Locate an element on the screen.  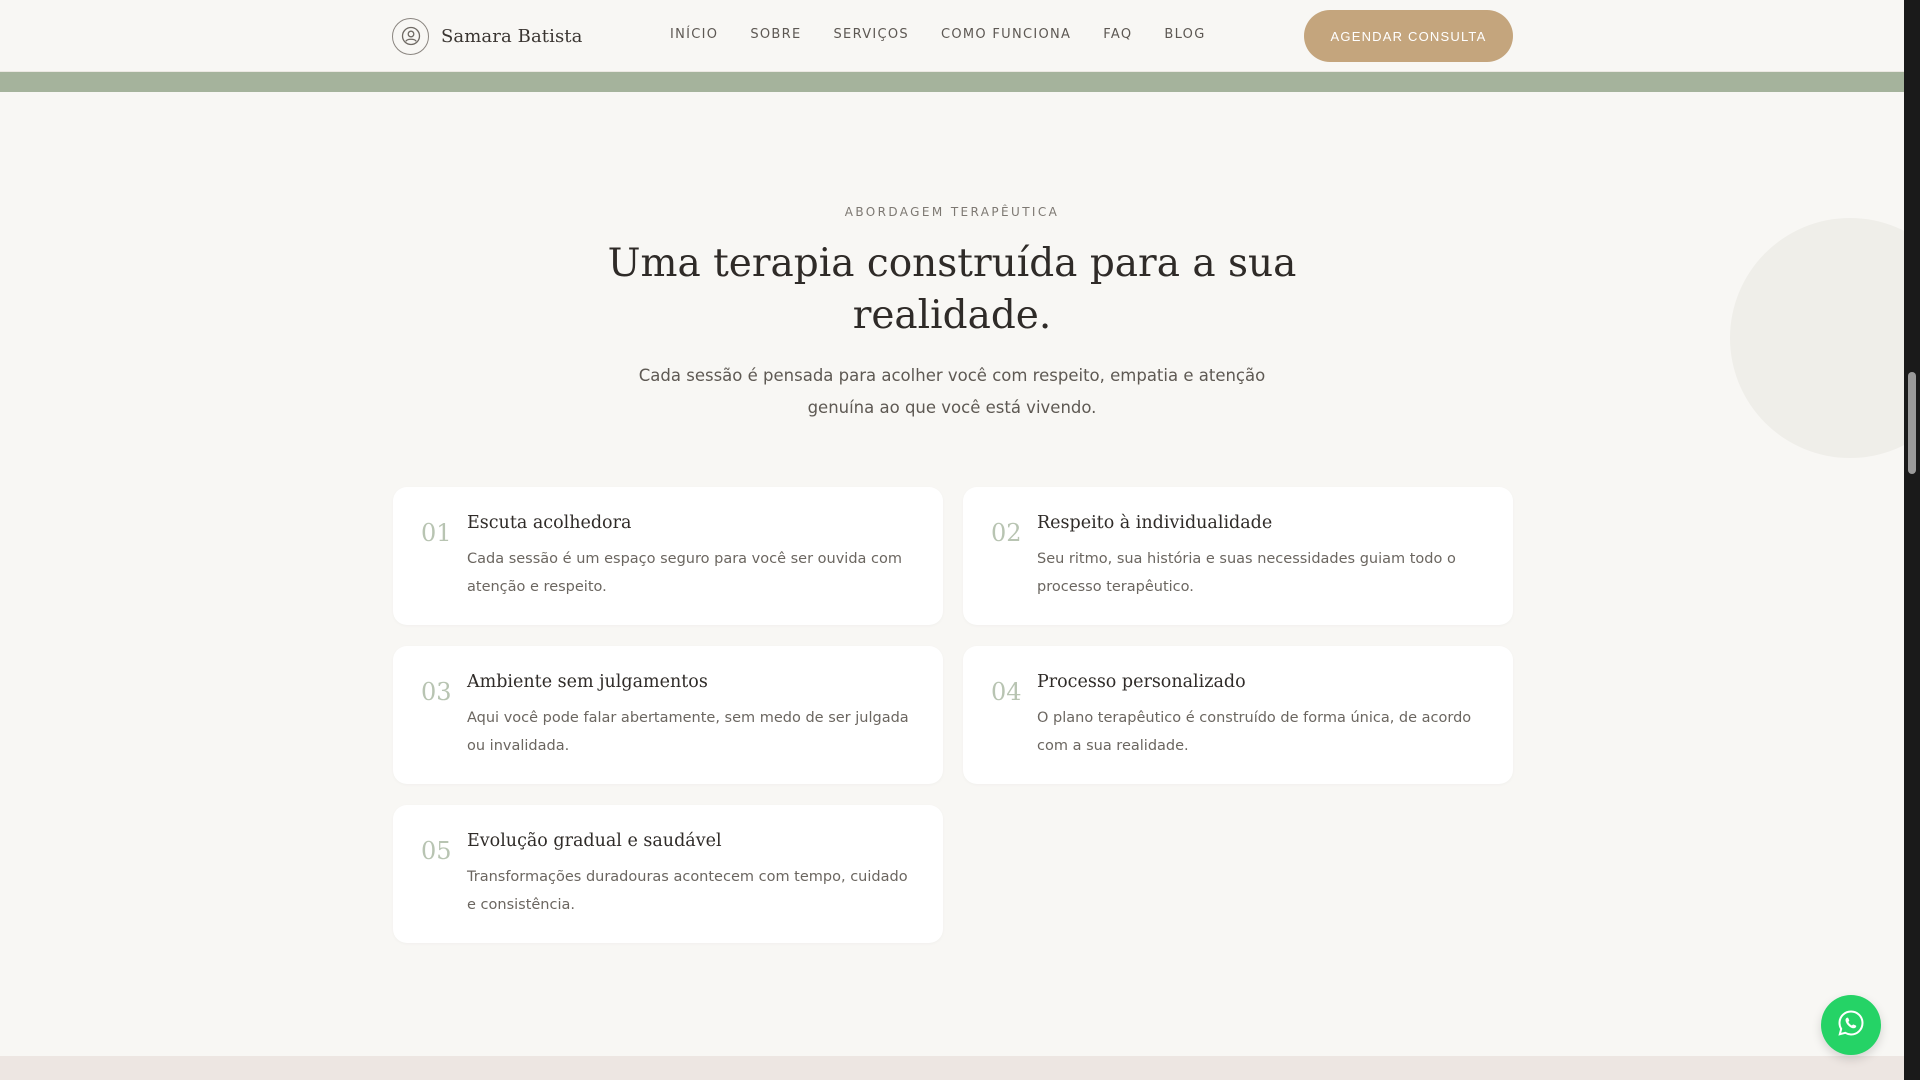
user-circle-icon is located at coordinates (410, 36).